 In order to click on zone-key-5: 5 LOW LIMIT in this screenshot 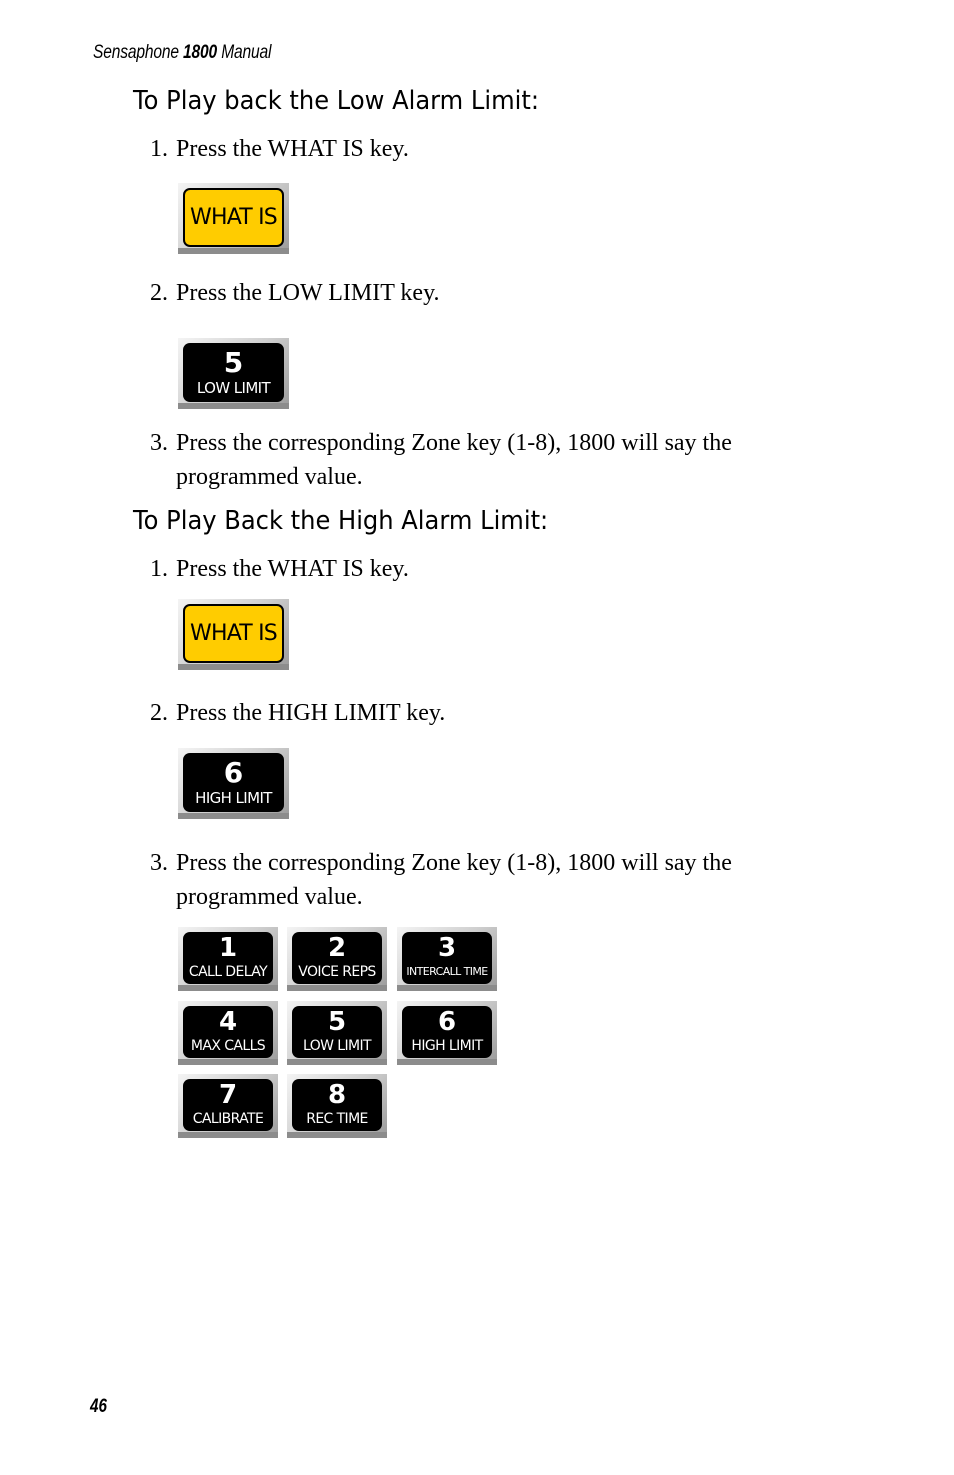, I will do `click(337, 1033)`.